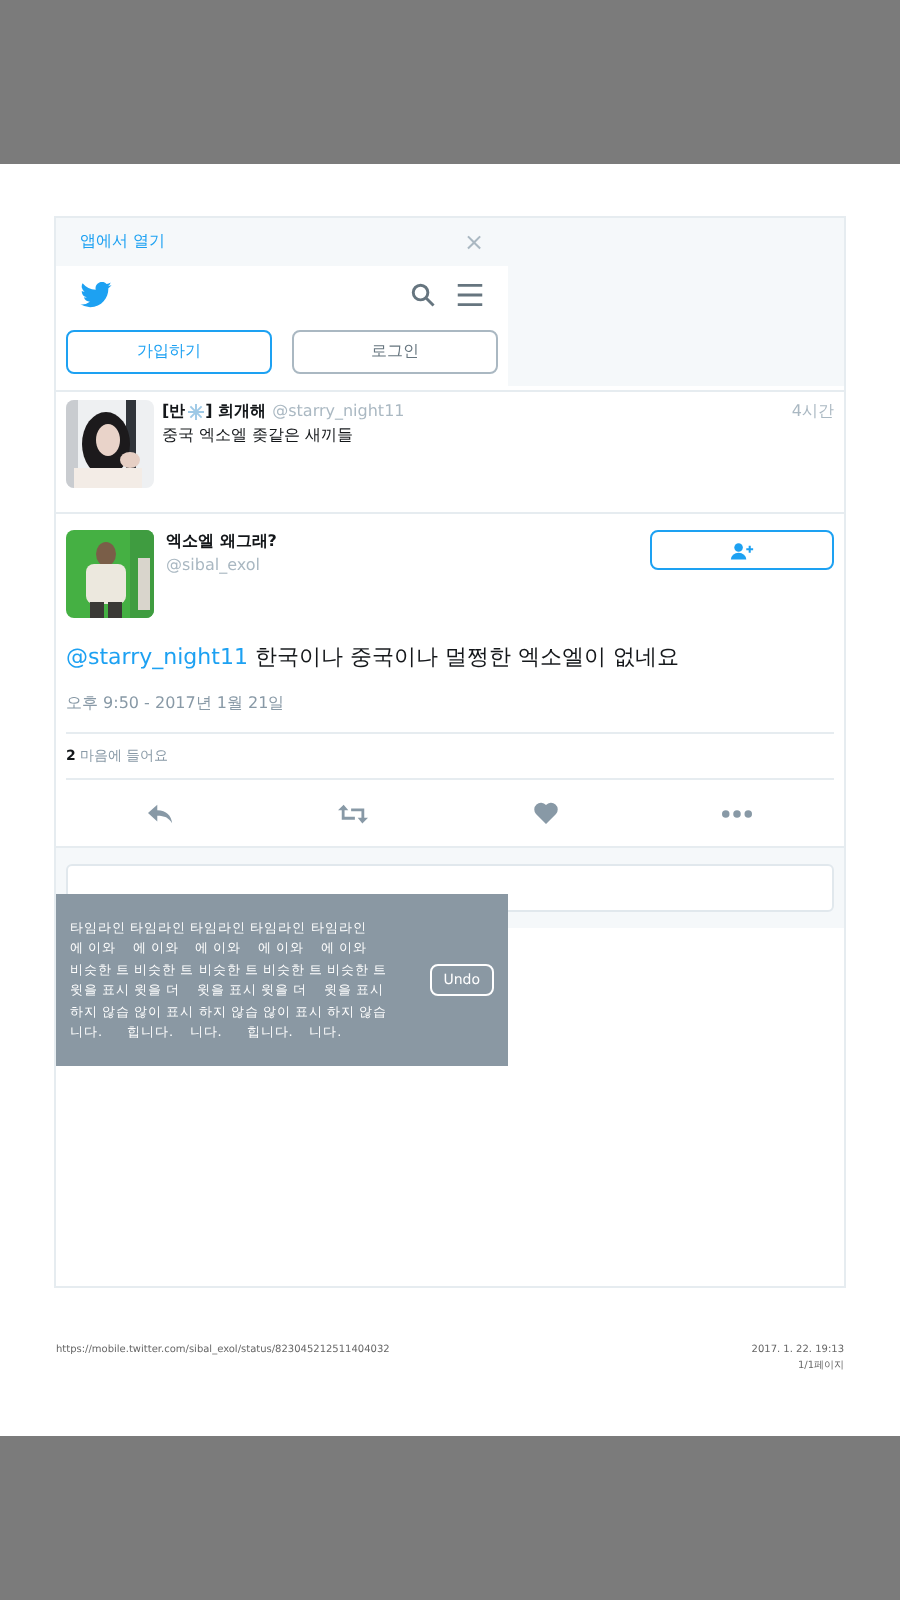 The height and width of the screenshot is (1600, 900). Describe the element at coordinates (423, 294) in the screenshot. I see `search-icon` at that location.